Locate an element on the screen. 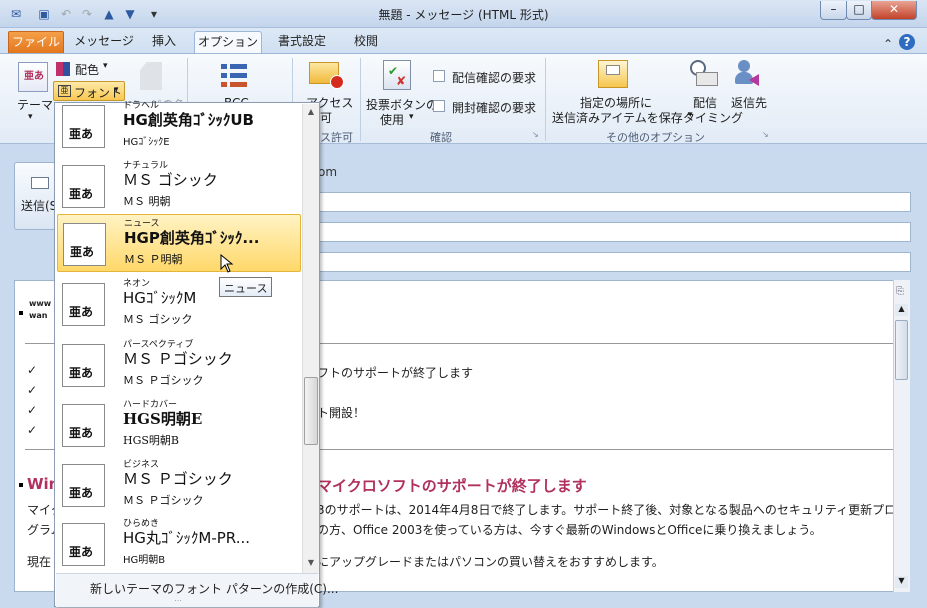 The image size is (927, 608). delay-delivery-label-2: タイミング is located at coordinates (713, 117).